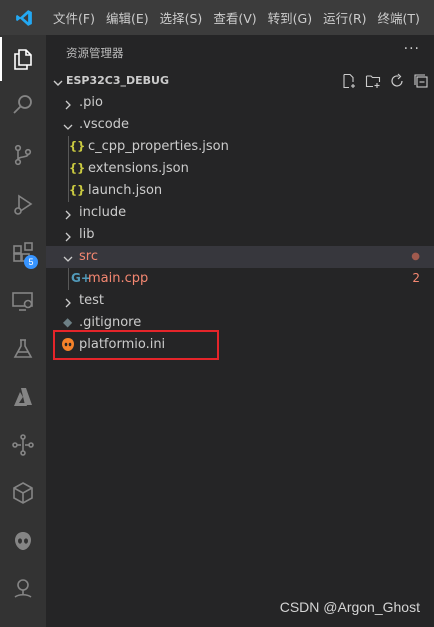 Image resolution: width=434 pixels, height=627 pixels. I want to click on explorer-icon, so click(23, 59).